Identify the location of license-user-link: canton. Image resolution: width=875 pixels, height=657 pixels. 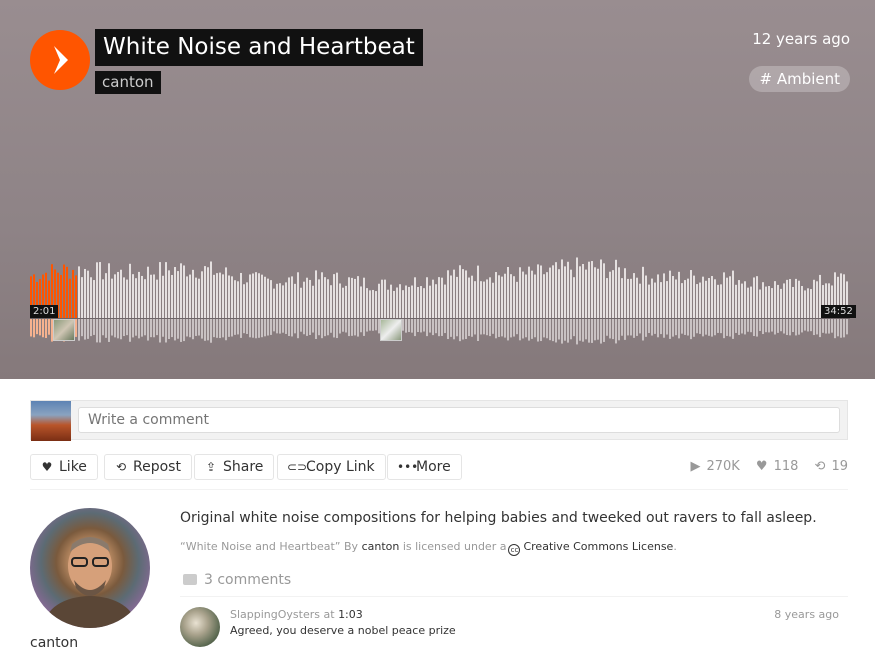
(381, 546).